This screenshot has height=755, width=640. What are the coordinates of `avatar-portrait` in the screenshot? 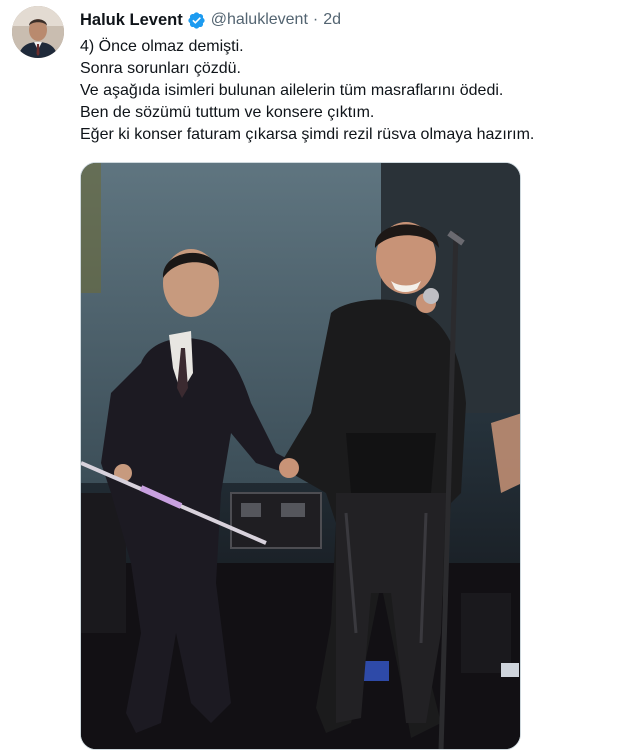 It's located at (38, 32).